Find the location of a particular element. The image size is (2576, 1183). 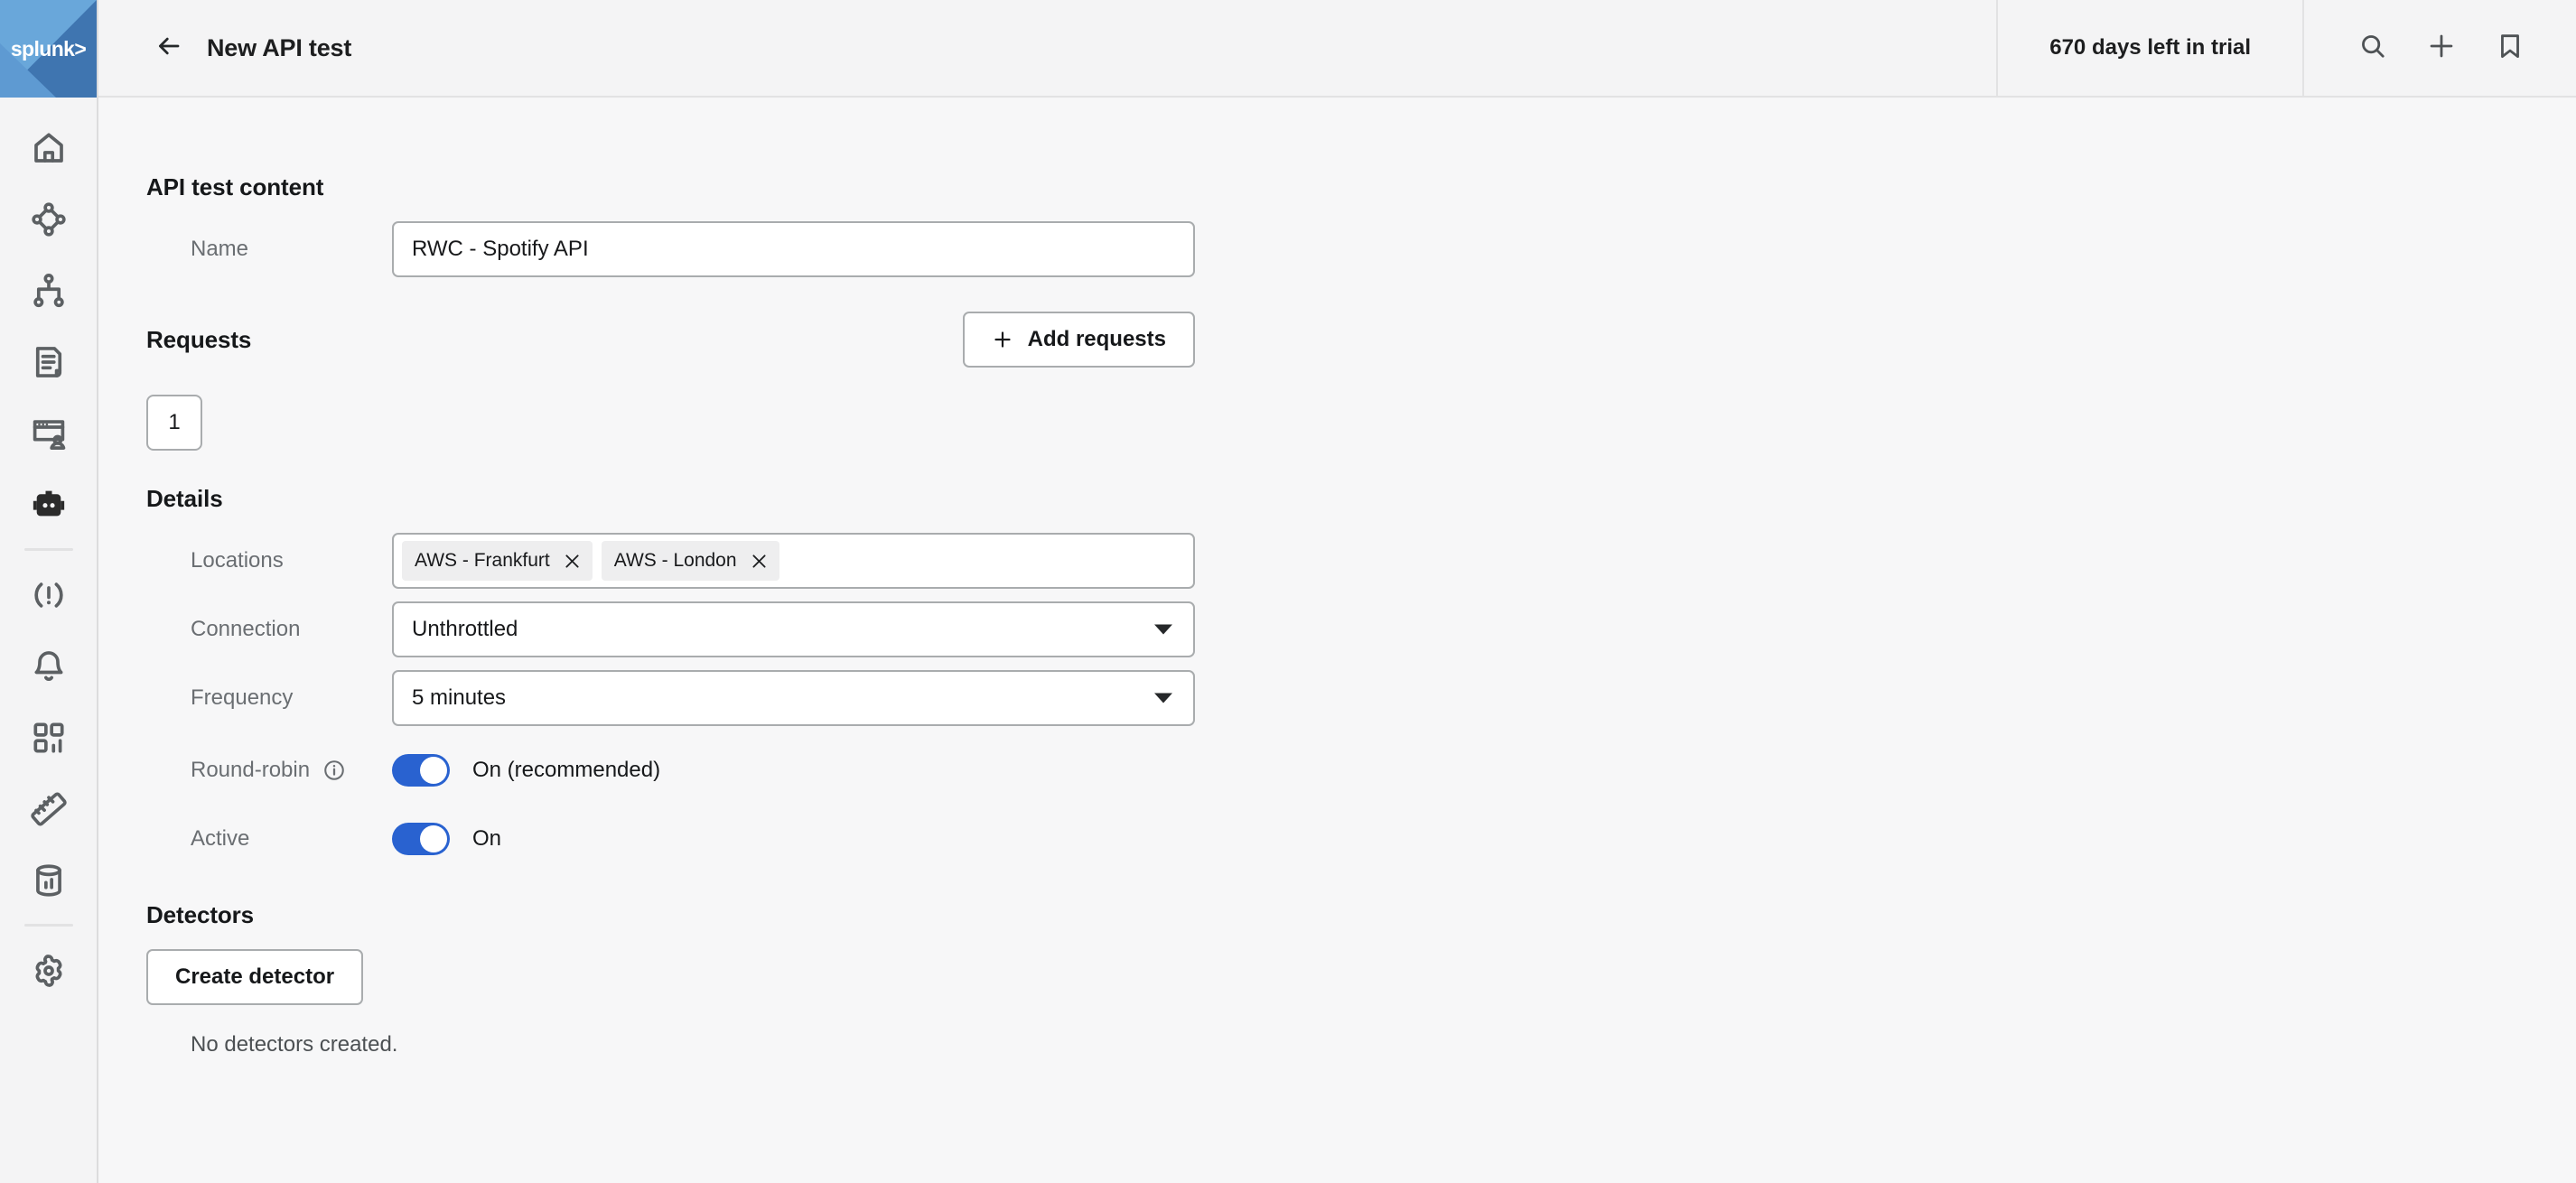

header-action-group is located at coordinates (2440, 48).